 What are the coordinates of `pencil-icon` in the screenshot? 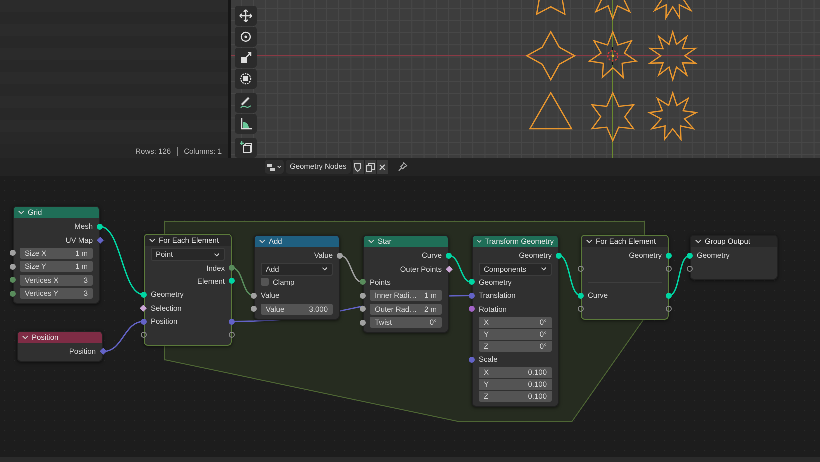 It's located at (246, 103).